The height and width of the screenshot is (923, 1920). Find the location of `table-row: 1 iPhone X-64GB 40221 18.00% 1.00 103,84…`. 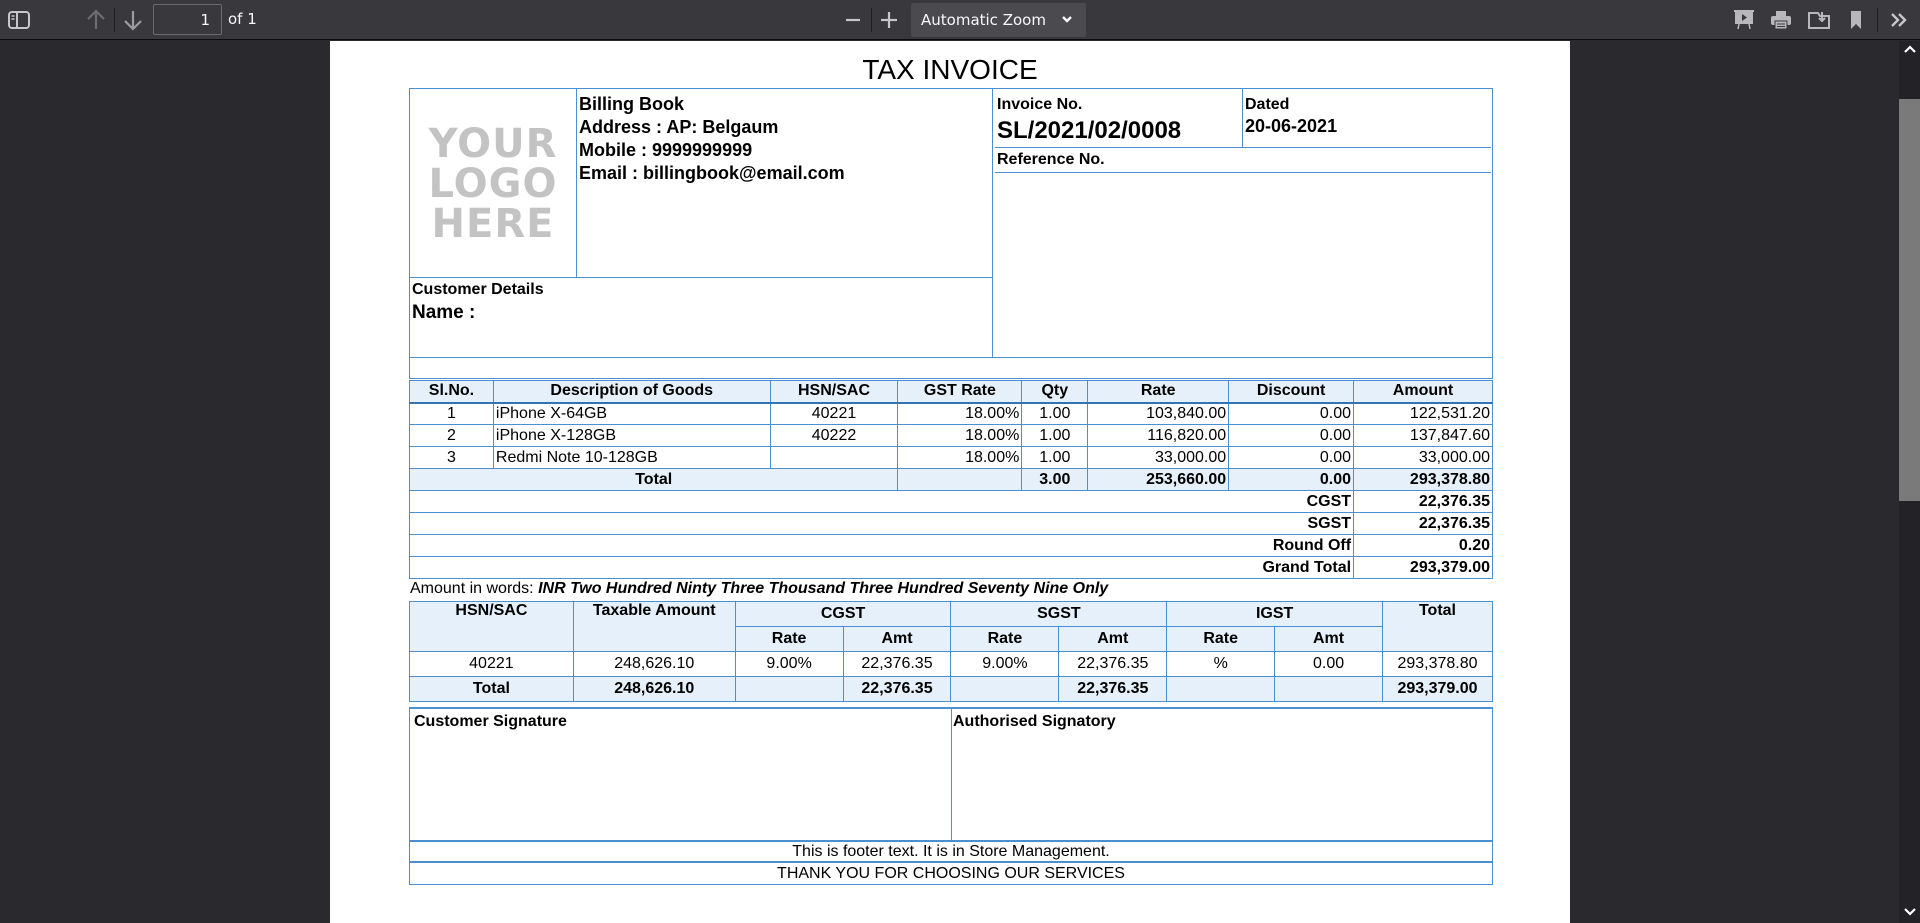

table-row: 1 iPhone X-64GB 40221 18.00% 1.00 103,84… is located at coordinates (951, 413).